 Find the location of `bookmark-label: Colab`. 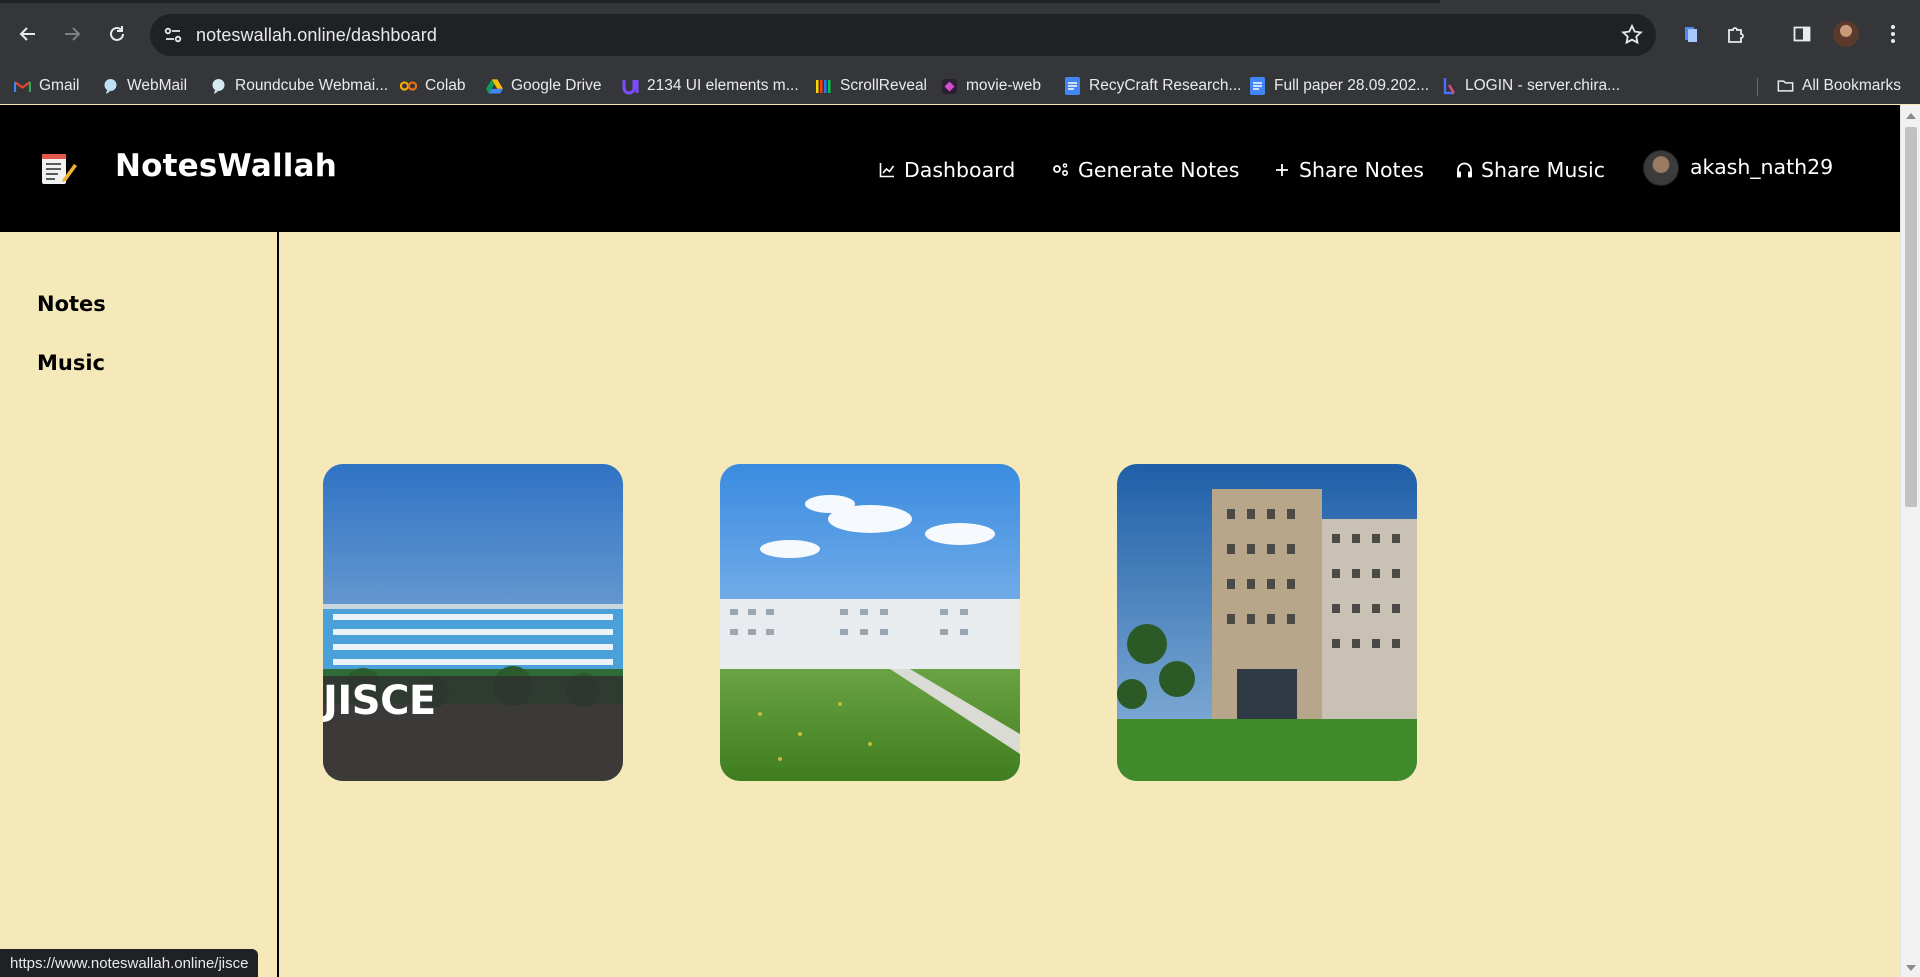

bookmark-label: Colab is located at coordinates (445, 85).